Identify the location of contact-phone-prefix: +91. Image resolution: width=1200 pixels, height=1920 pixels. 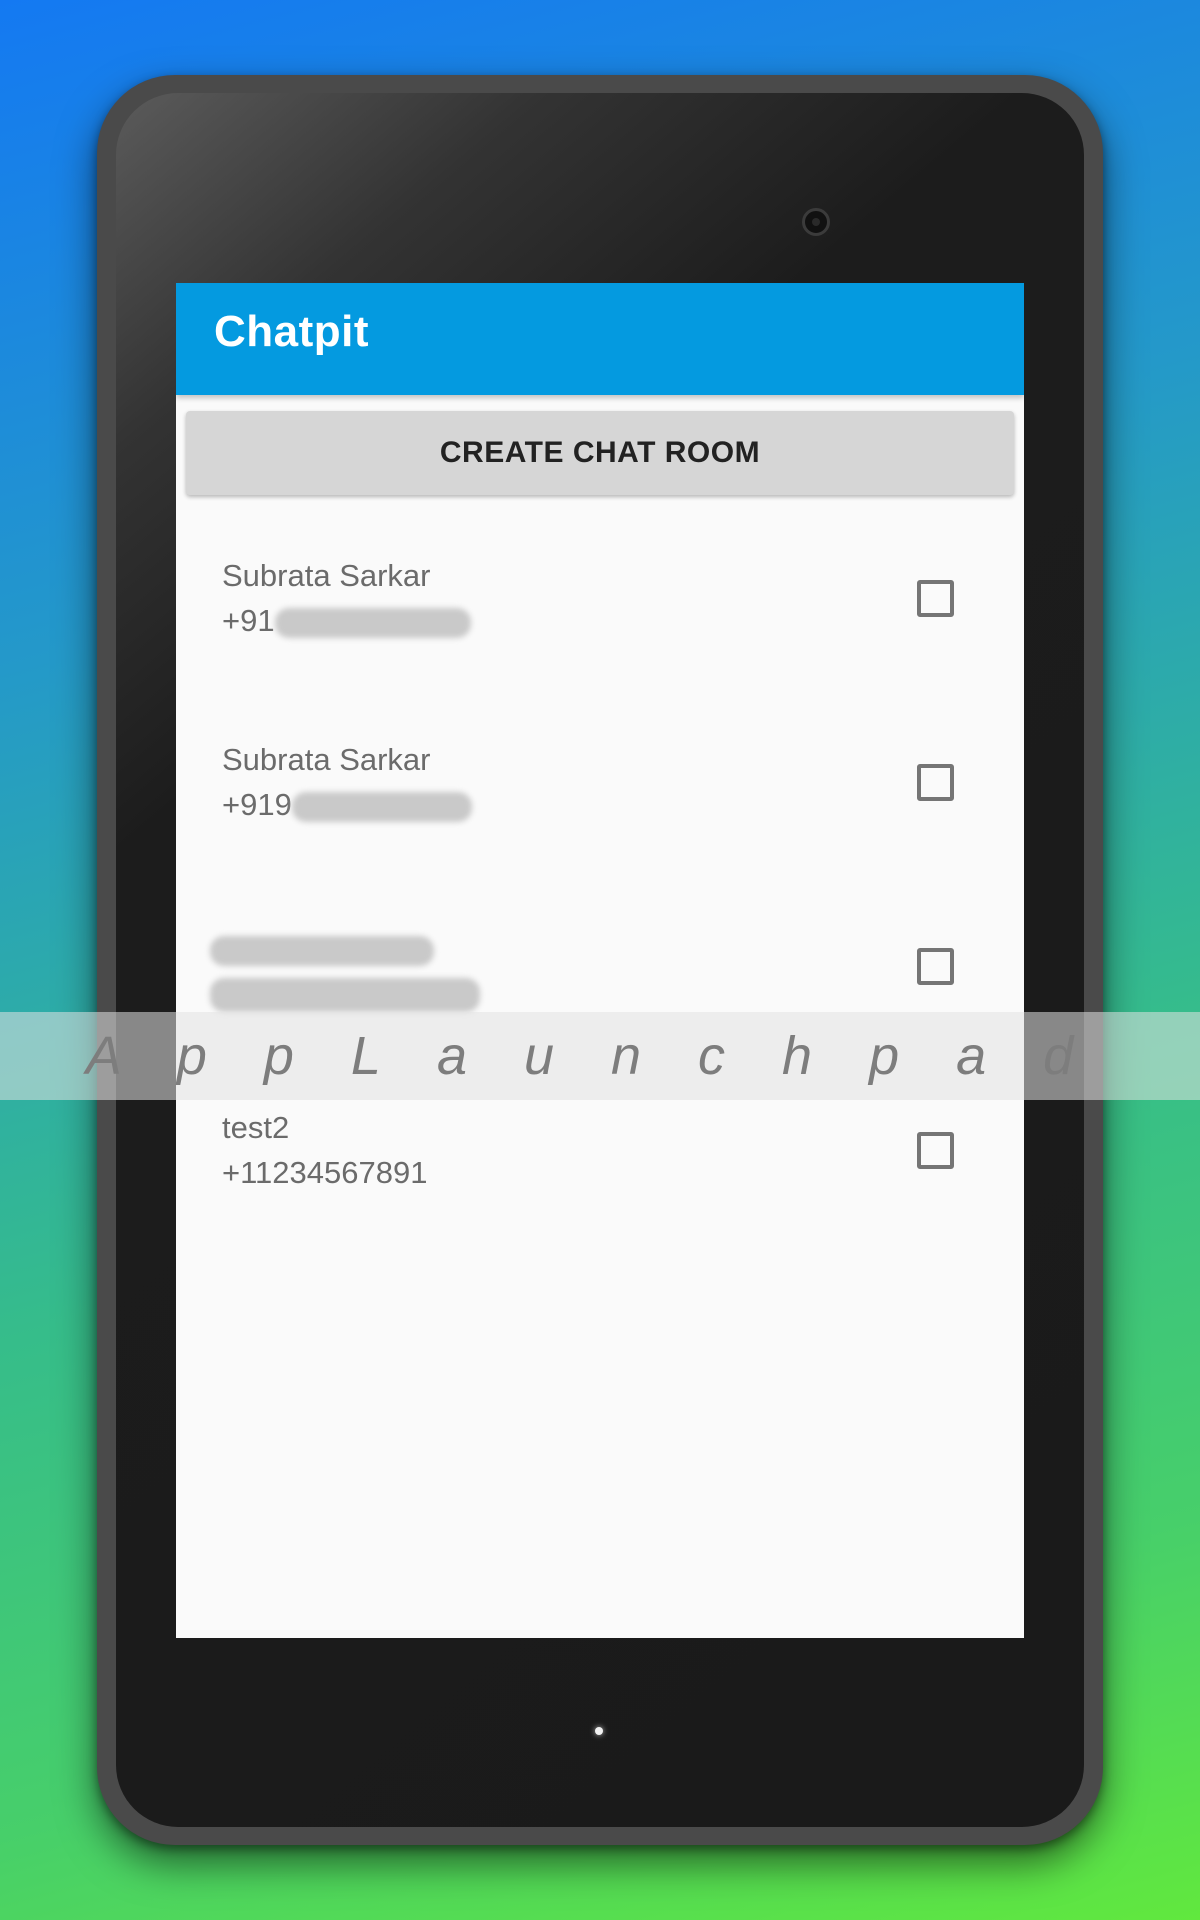
(248, 620).